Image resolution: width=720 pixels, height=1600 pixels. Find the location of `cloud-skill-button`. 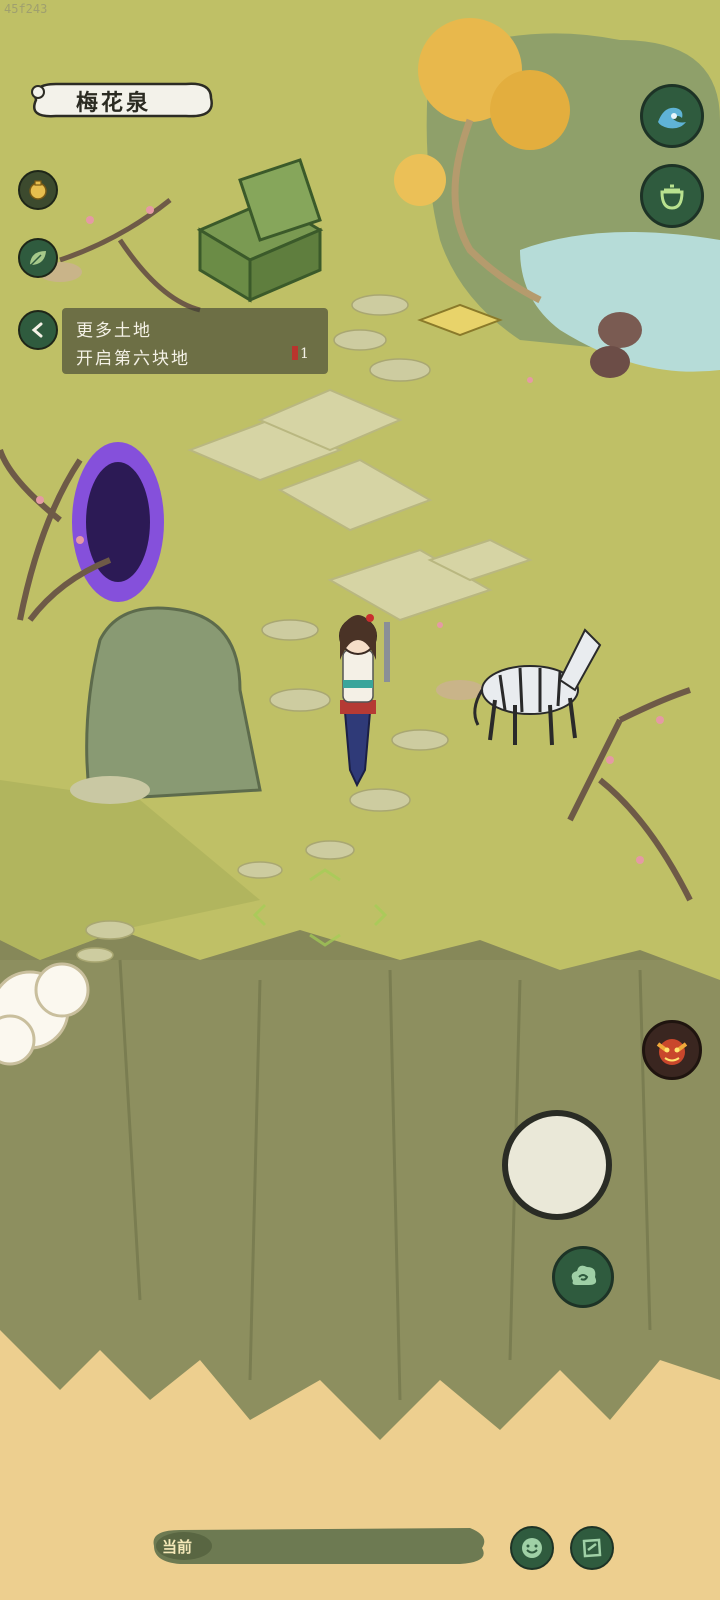

cloud-skill-button is located at coordinates (583, 1277).